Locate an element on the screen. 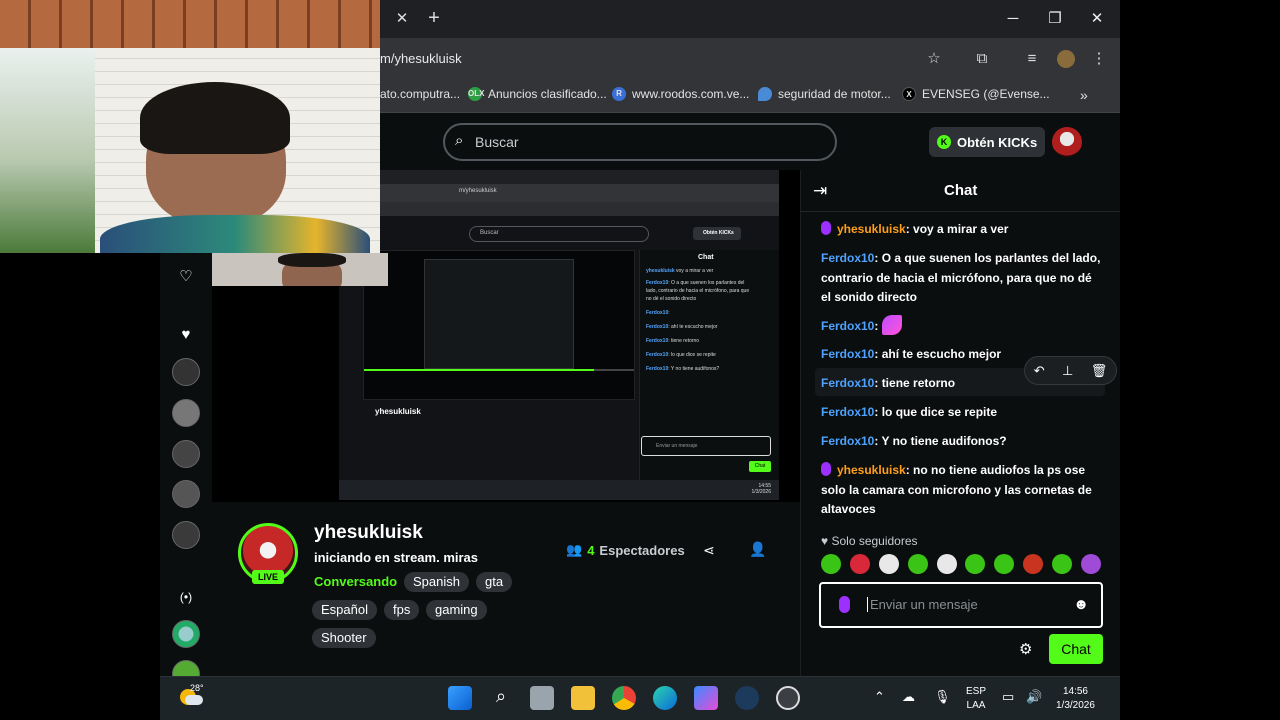 The image size is (1280, 720). nested-kicks-button: Obtén KICKs is located at coordinates (717, 233).